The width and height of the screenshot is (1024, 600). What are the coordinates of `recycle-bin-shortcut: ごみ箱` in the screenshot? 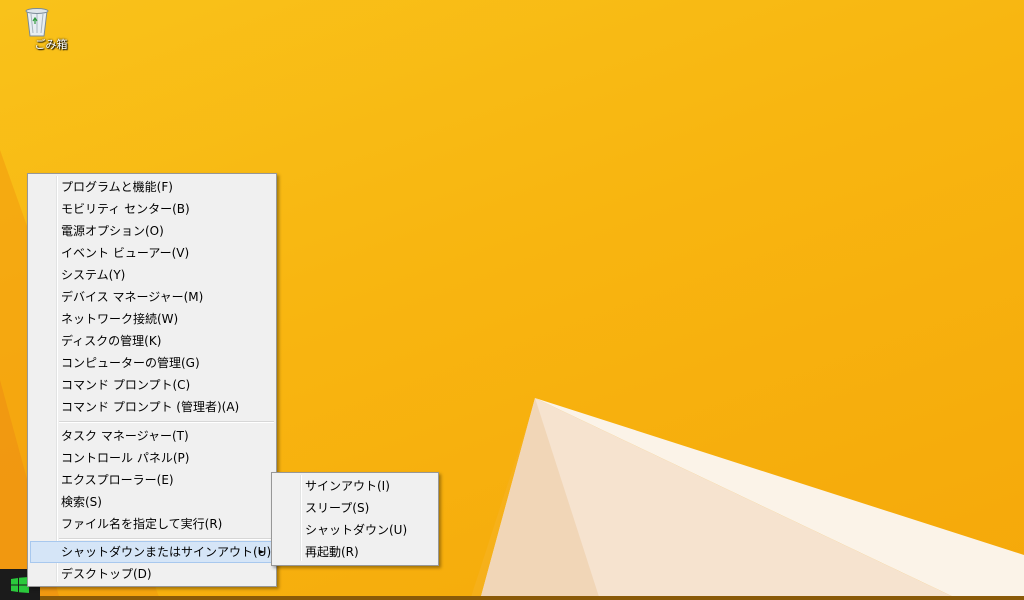 It's located at (51, 28).